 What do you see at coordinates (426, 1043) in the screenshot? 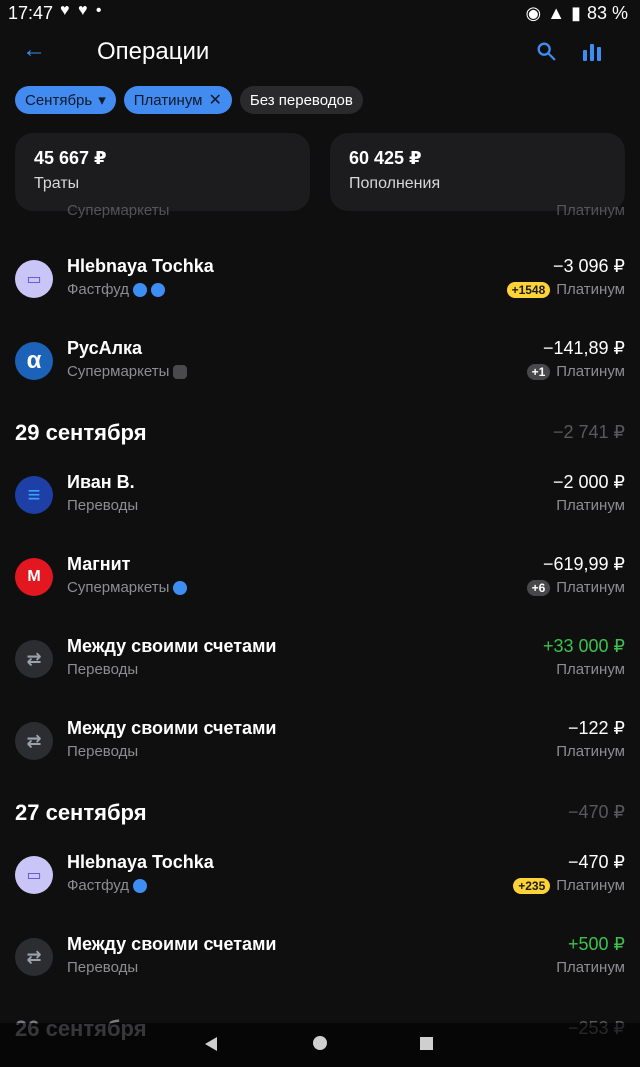
I see `nav-recent-icon` at bounding box center [426, 1043].